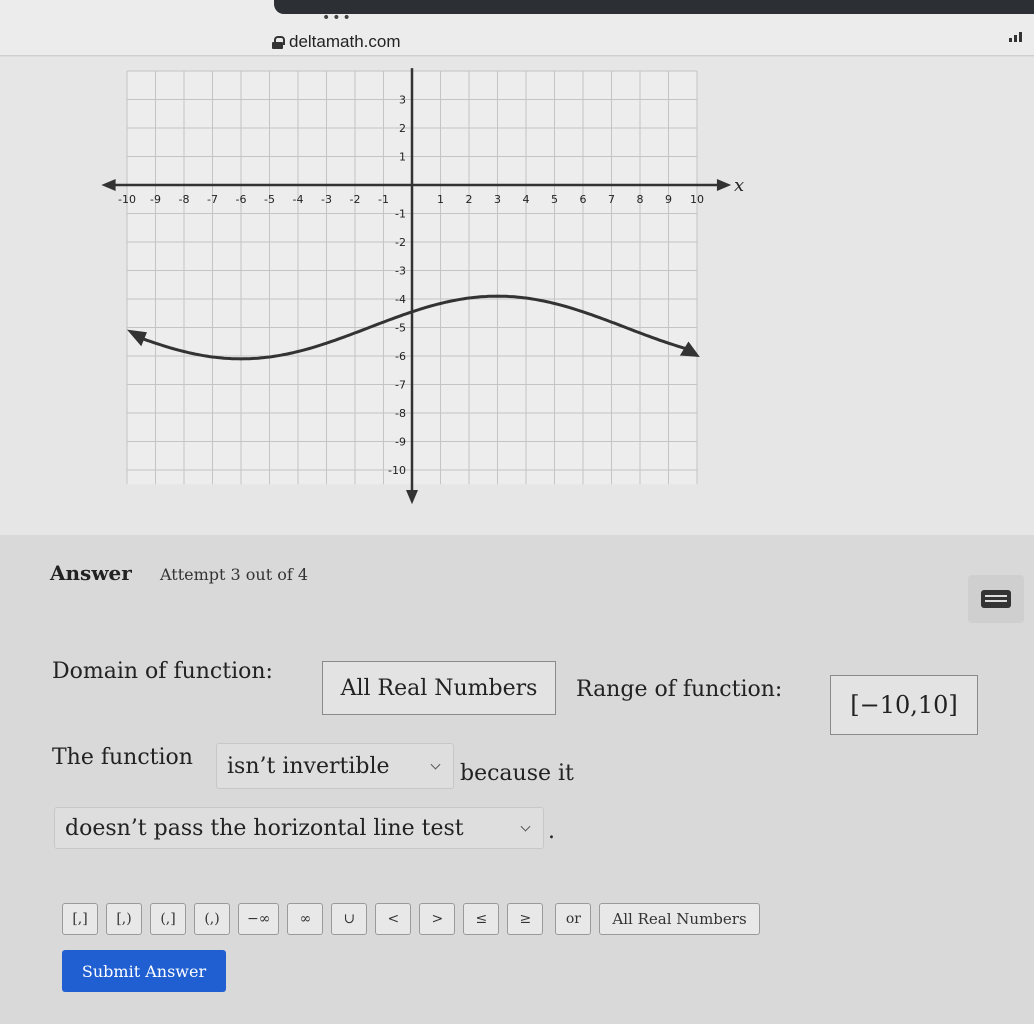 This screenshot has height=1024, width=1034. Describe the element at coordinates (80, 919) in the screenshot. I see `toolbar-button: [,]` at that location.